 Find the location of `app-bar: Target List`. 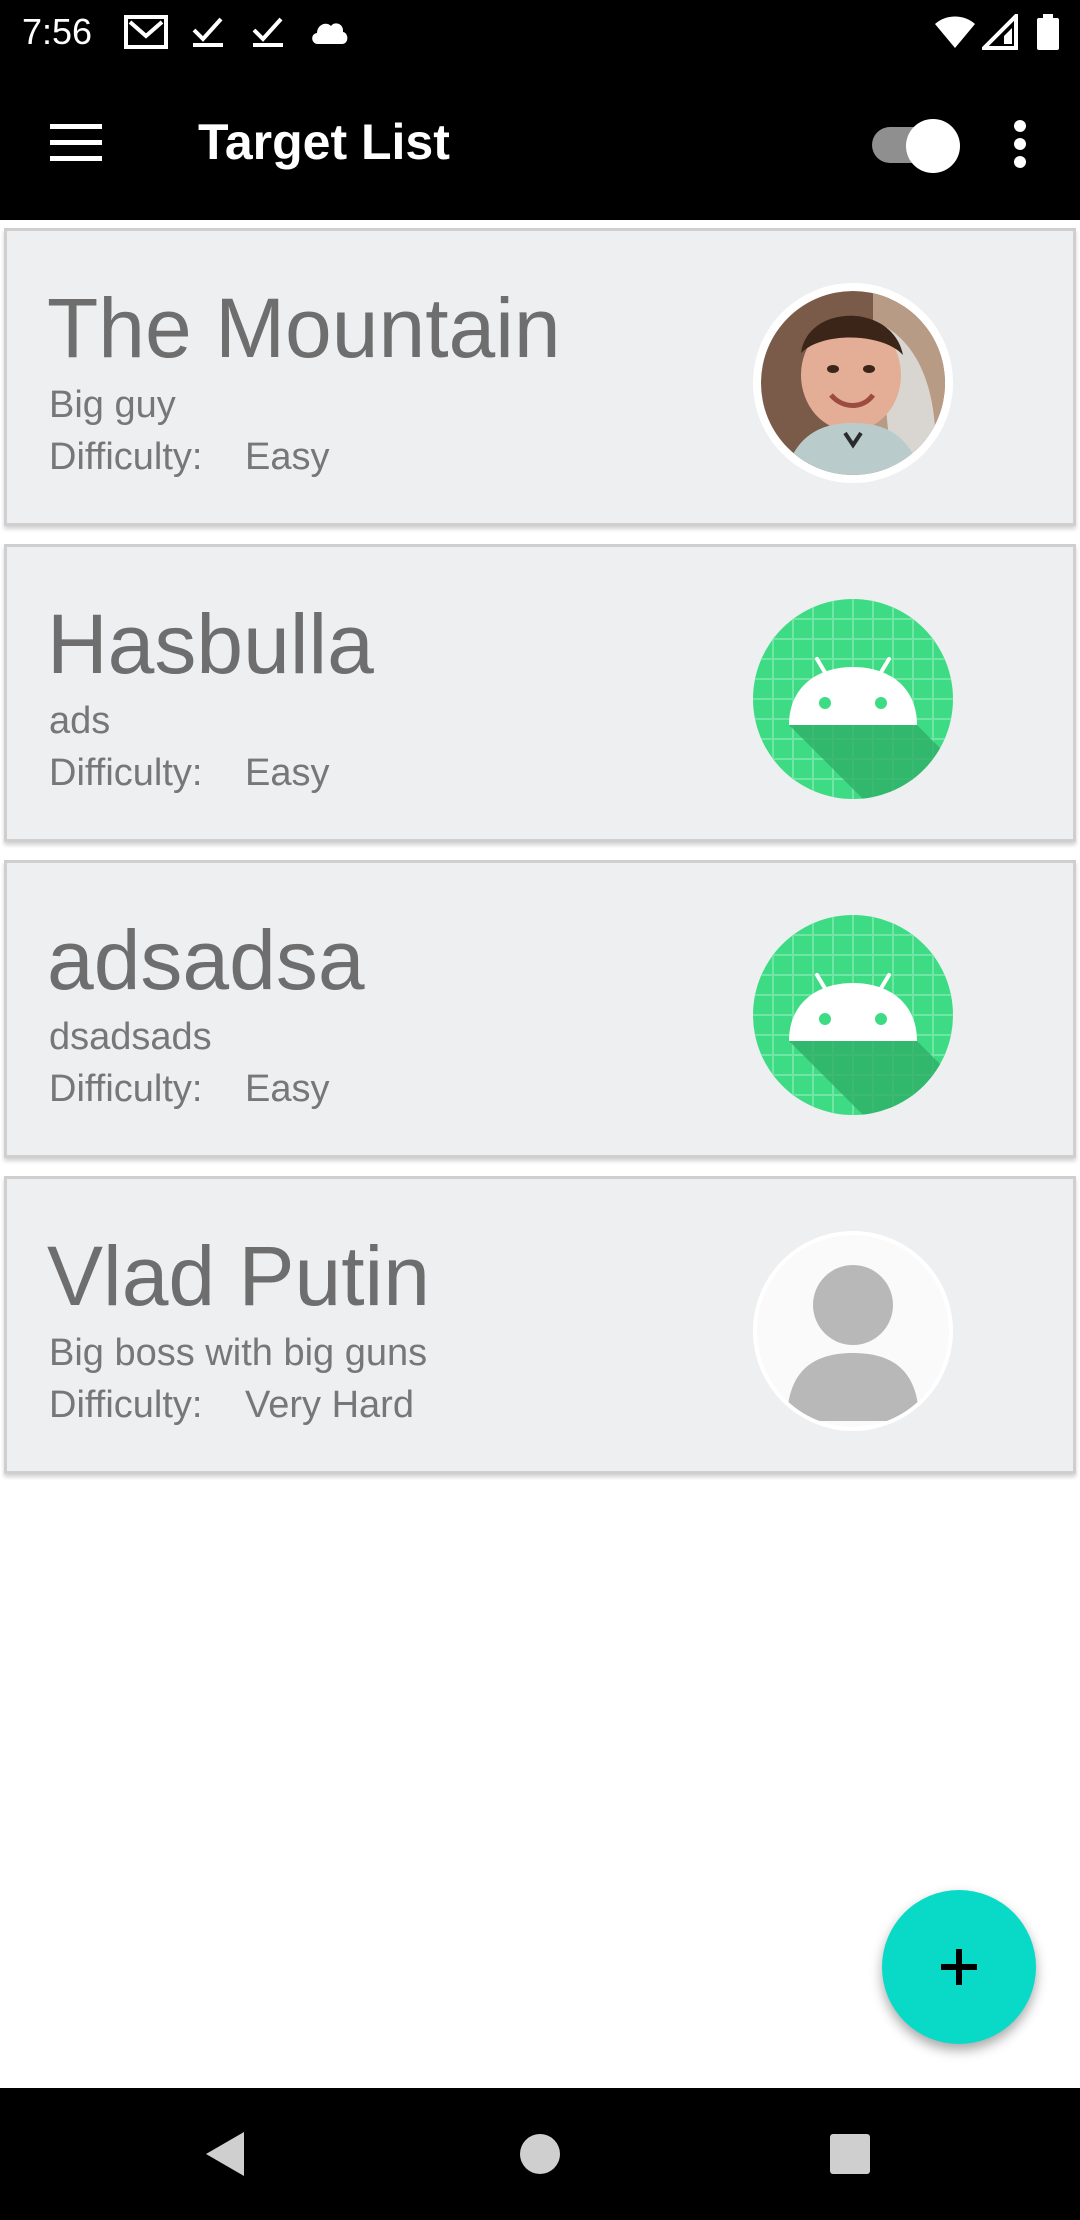

app-bar: Target List is located at coordinates (540, 143).